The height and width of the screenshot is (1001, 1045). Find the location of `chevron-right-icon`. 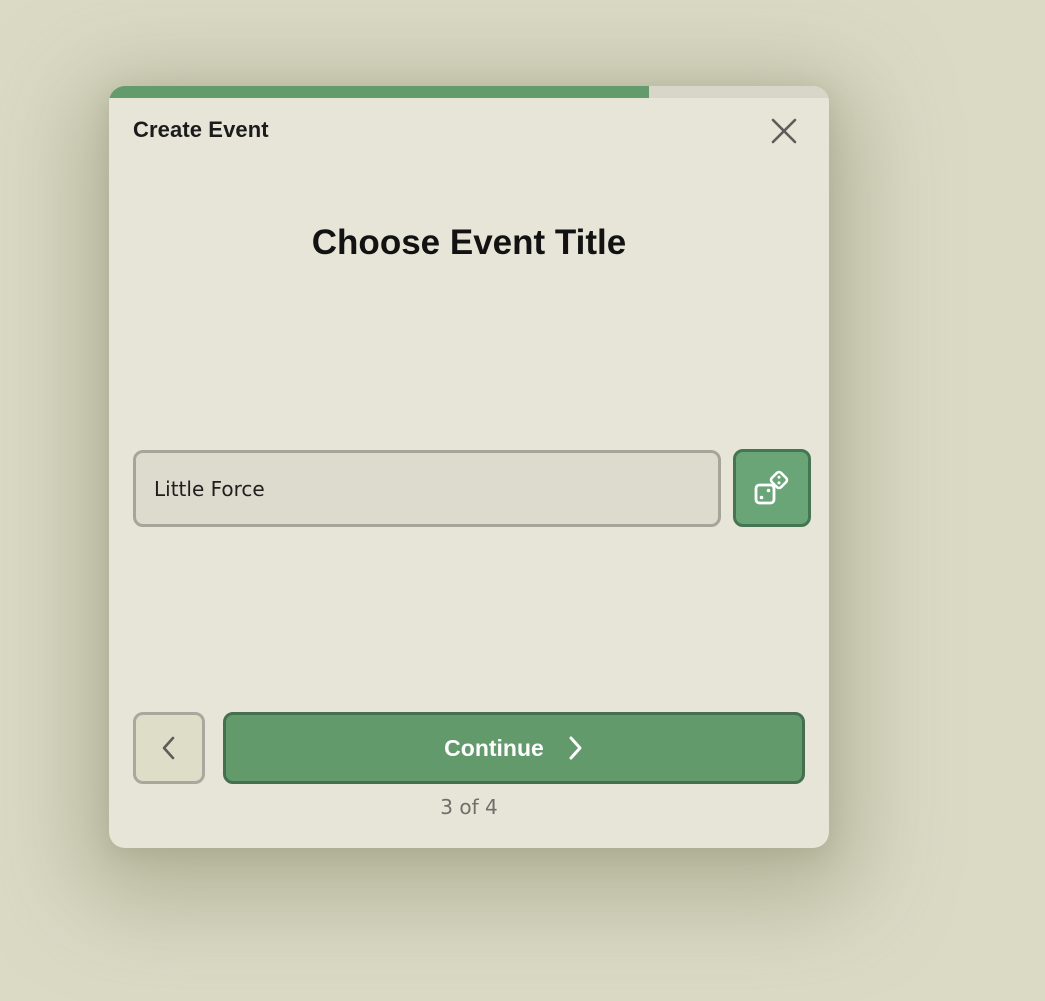

chevron-right-icon is located at coordinates (575, 748).